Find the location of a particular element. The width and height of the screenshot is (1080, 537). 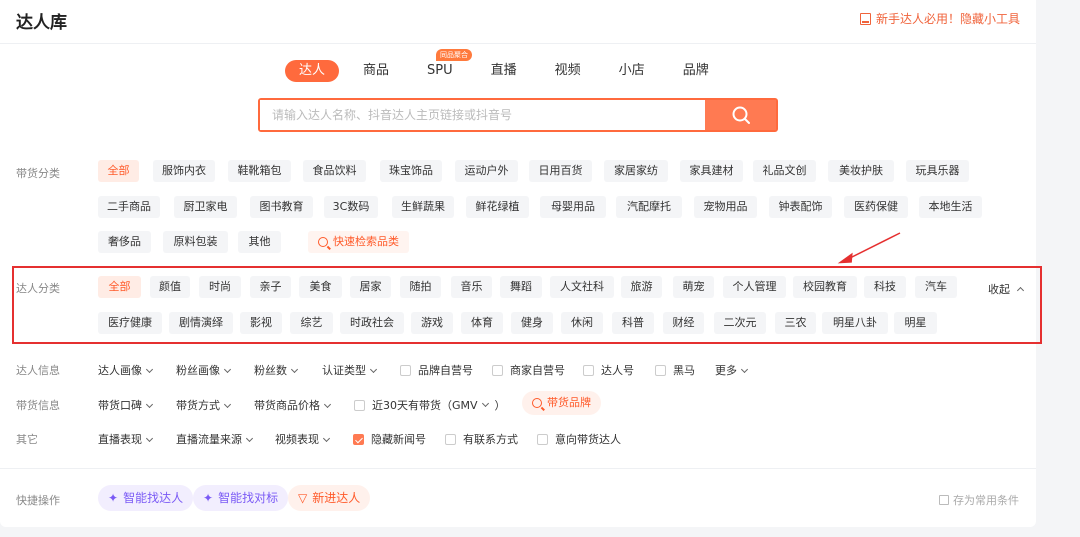

goods-category-chip: 运动户外 is located at coordinates (486, 171).